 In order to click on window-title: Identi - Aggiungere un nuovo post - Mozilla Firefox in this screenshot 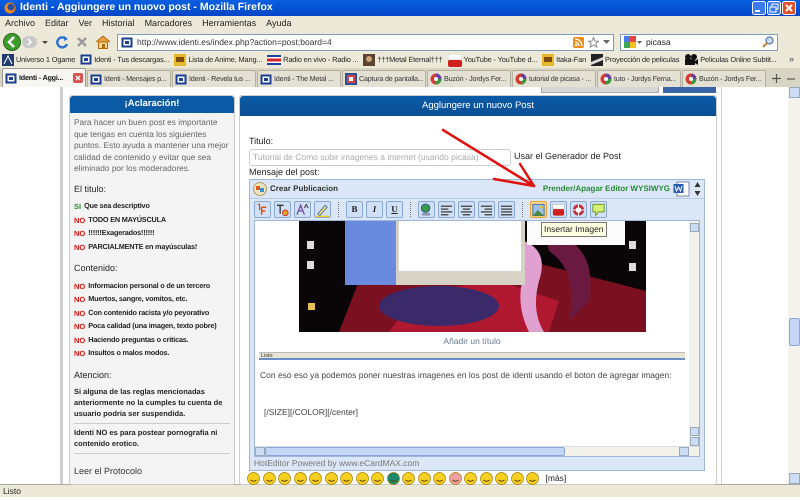, I will do `click(147, 8)`.